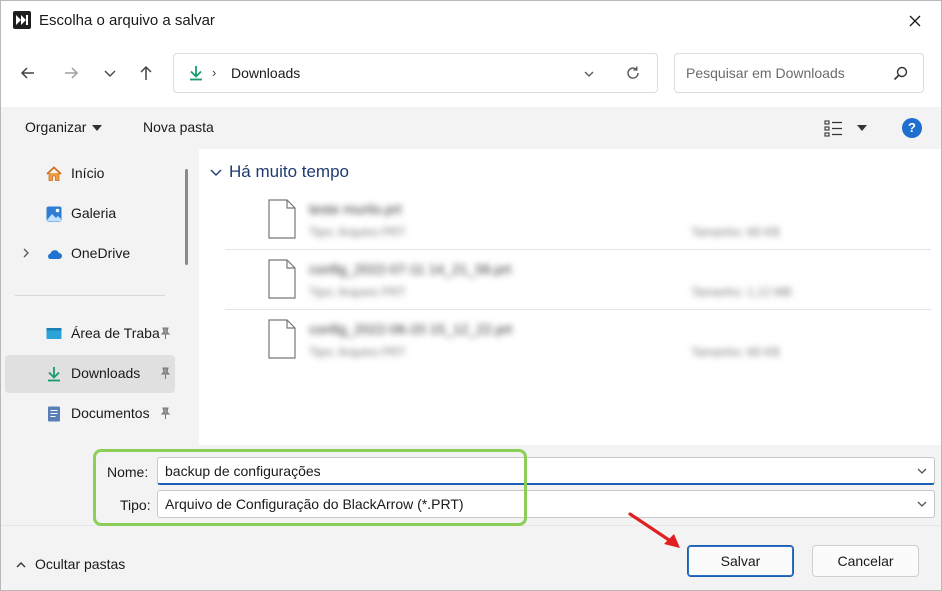 The width and height of the screenshot is (942, 591). I want to click on group-header: Há muito tempo, so click(289, 172).